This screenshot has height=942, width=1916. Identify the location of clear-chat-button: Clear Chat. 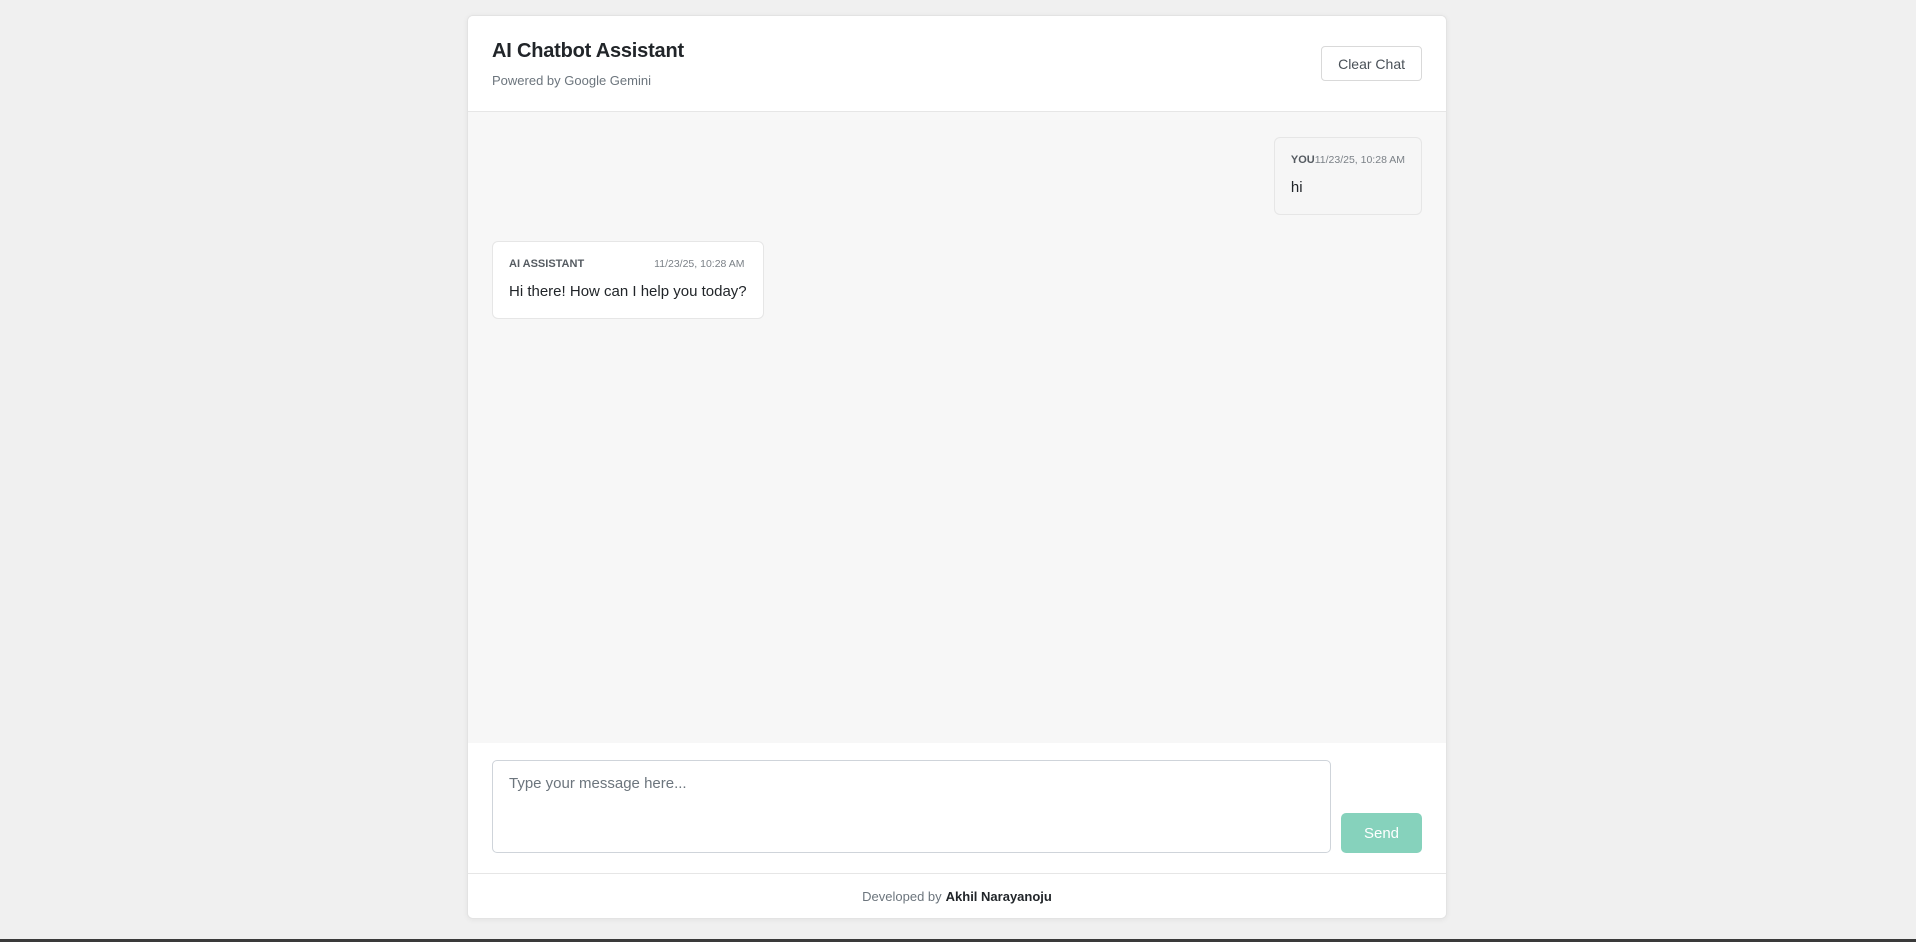
(1371, 63).